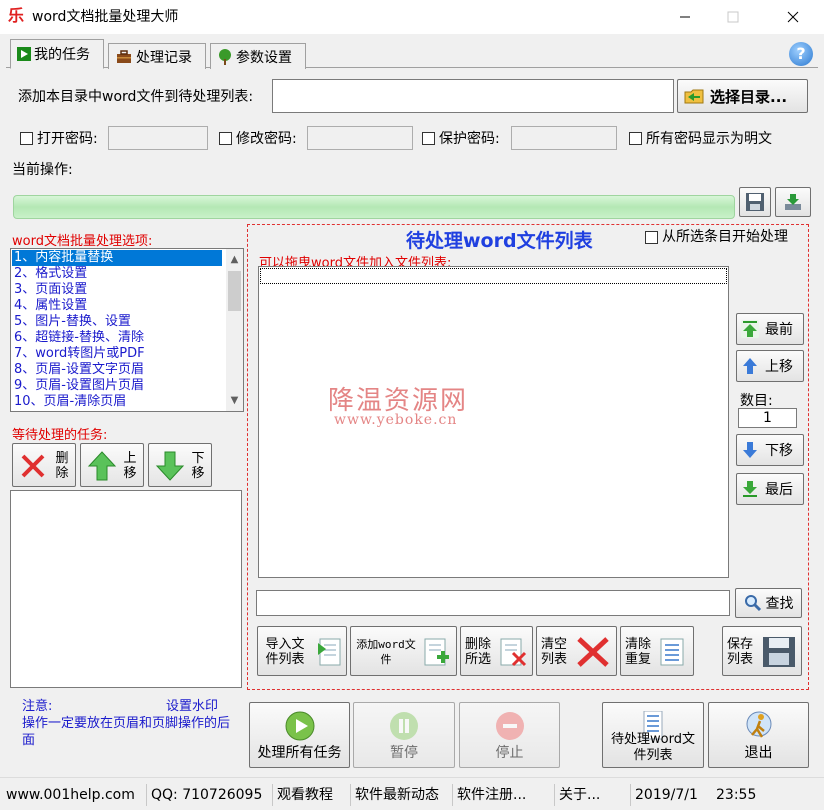  What do you see at coordinates (124, 56) in the screenshot?
I see `briefcase-icon` at bounding box center [124, 56].